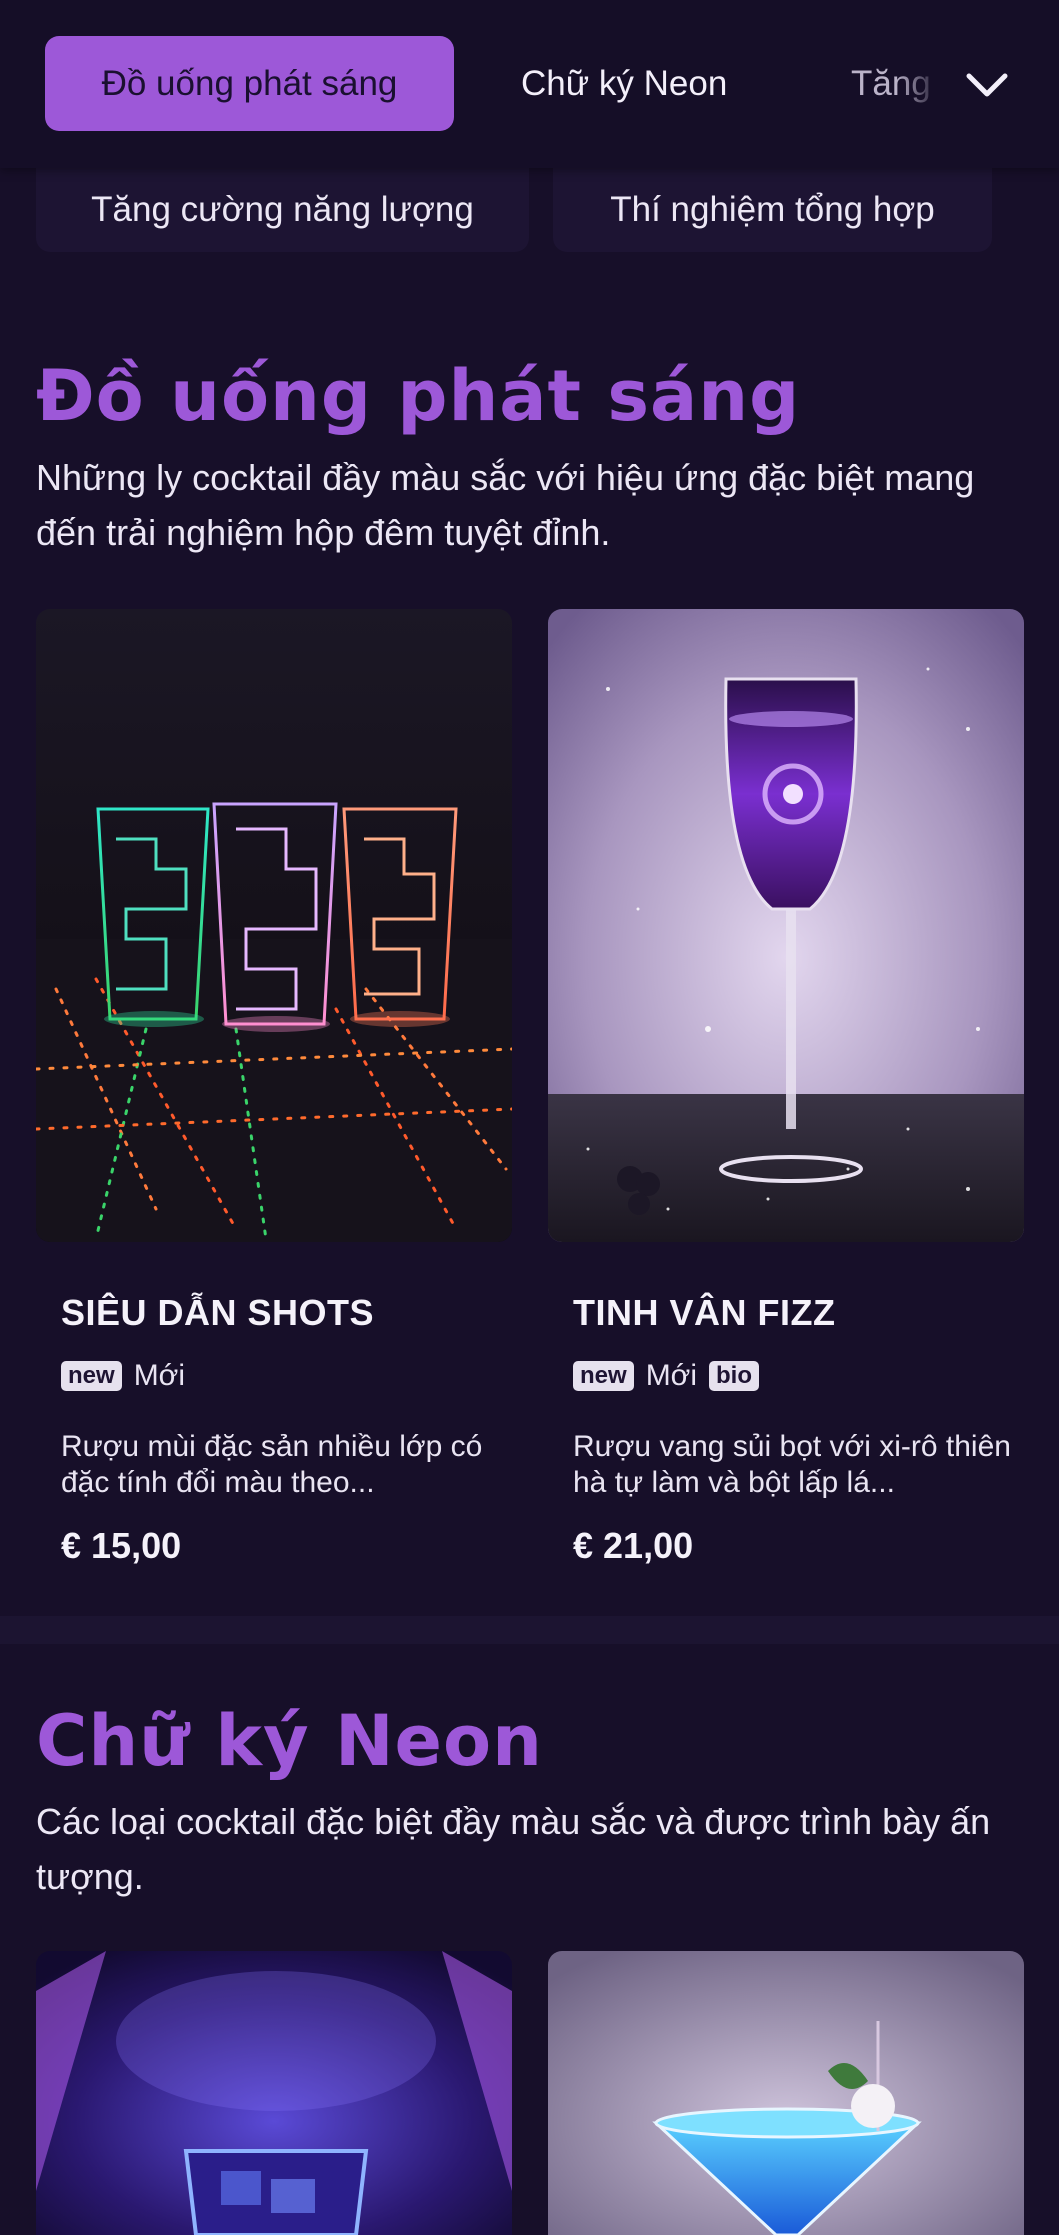  What do you see at coordinates (249, 83) in the screenshot?
I see `tab-glowing-drinks: Đồ uống phát sáng` at bounding box center [249, 83].